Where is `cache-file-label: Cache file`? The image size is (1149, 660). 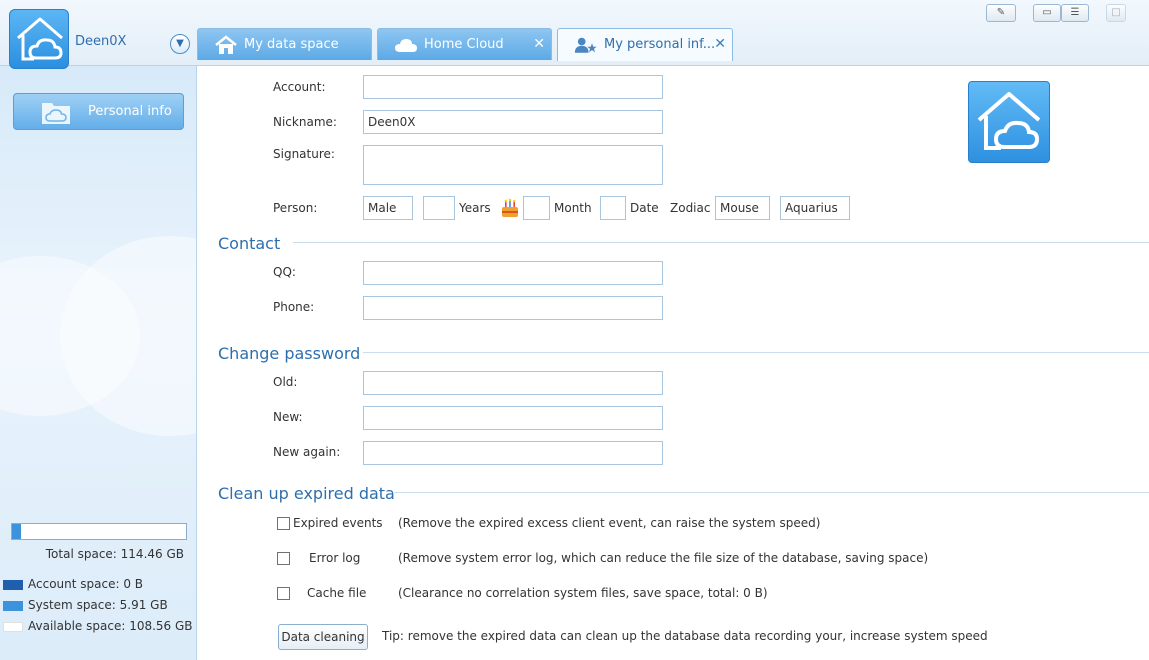 cache-file-label: Cache file is located at coordinates (336, 593).